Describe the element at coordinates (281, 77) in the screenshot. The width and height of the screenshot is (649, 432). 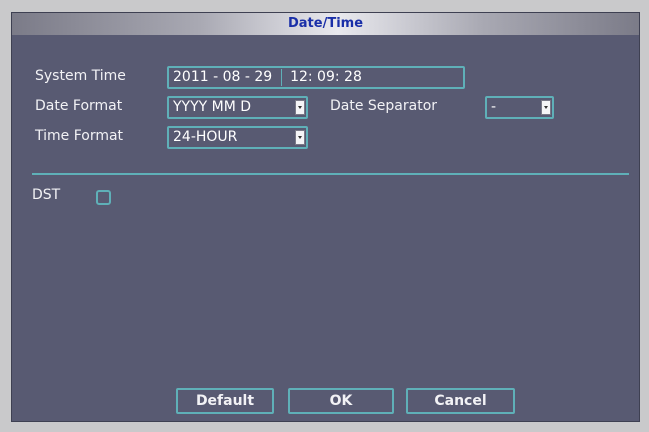
I see `date-time-divider` at that location.